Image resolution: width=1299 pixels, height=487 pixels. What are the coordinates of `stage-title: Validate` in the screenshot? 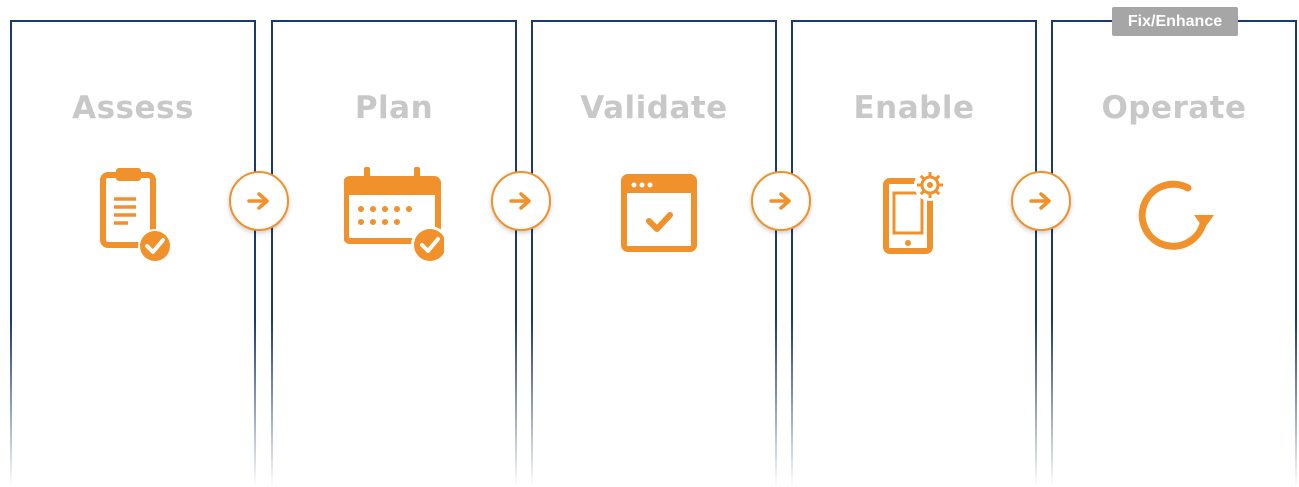 It's located at (654, 108).